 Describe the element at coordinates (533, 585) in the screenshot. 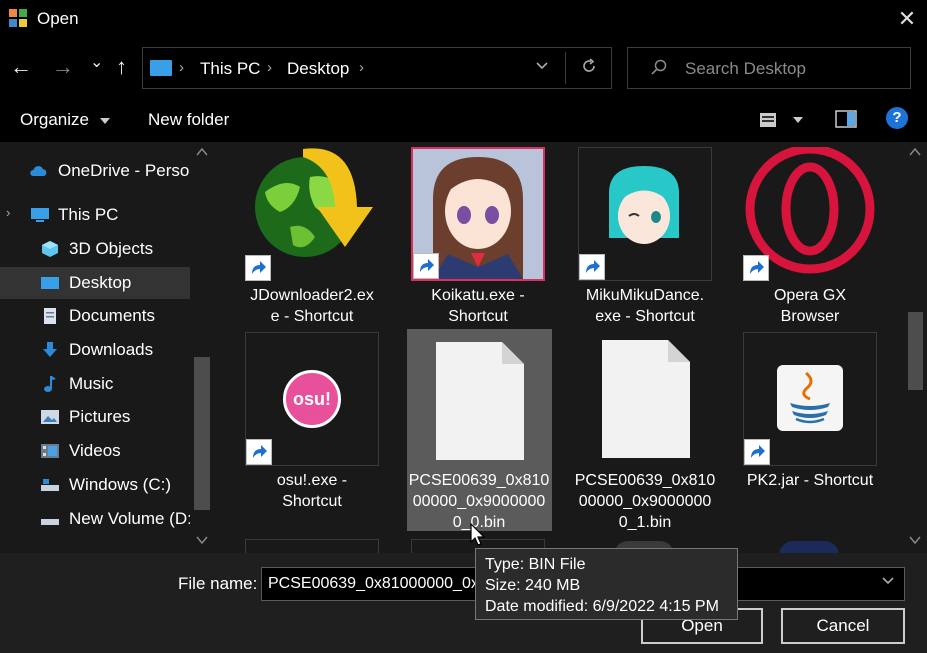

I see `tooltip-size: Size: 240 MB` at that location.